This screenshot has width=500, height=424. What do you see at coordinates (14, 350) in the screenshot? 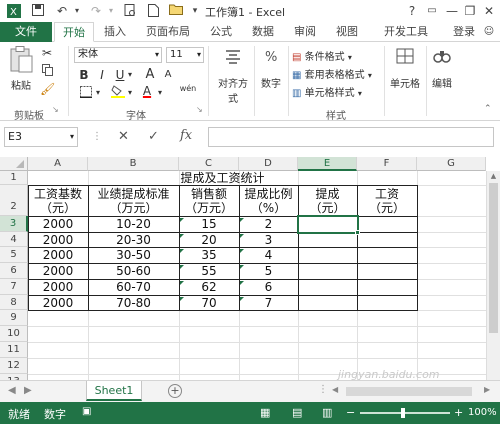
I see `row-header: 11` at bounding box center [14, 350].